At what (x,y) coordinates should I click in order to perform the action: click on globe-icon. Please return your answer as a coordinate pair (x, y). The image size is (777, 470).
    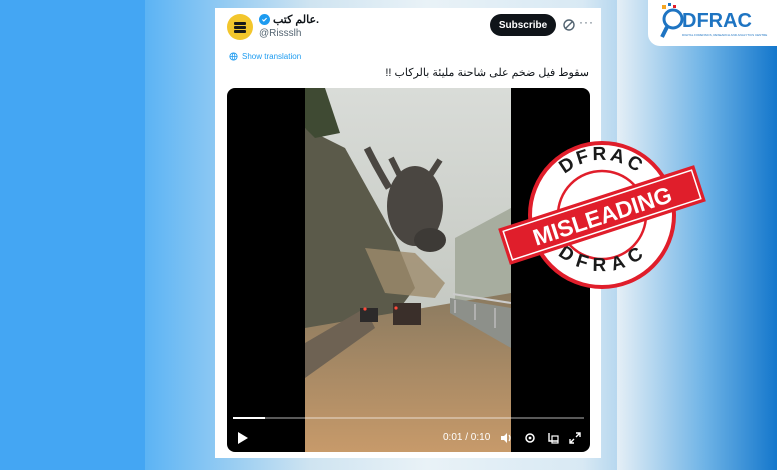
    Looking at the image, I should click on (233, 56).